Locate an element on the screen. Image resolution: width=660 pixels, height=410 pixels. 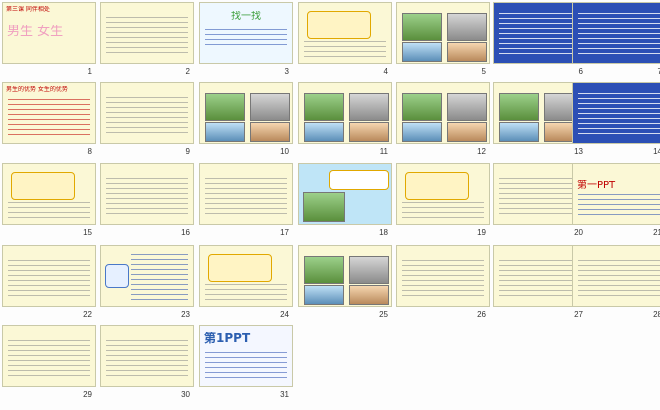
slide-thumbnail-9: 9 is located at coordinates (147, 122).